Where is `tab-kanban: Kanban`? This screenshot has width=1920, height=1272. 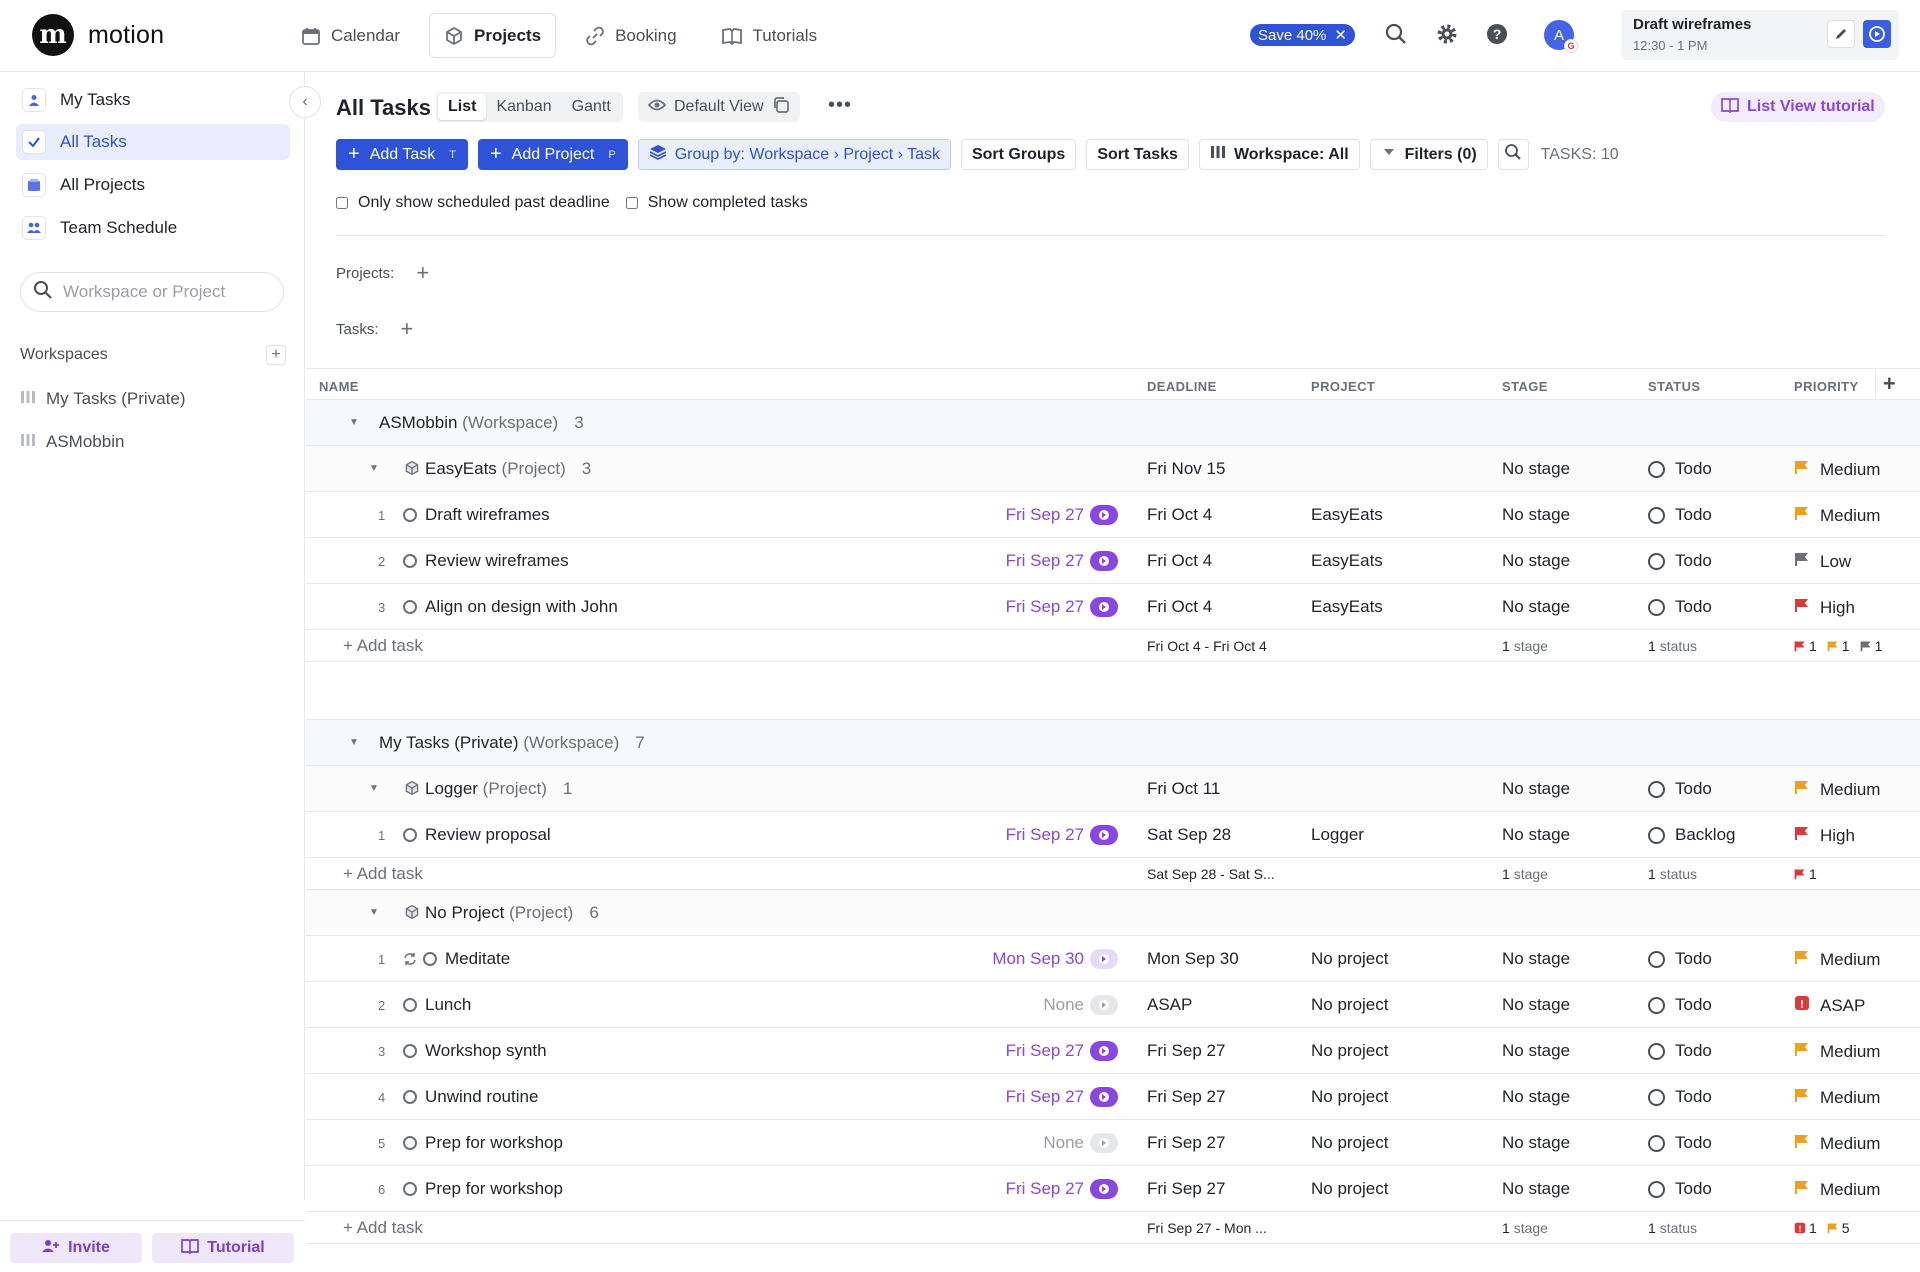 tab-kanban: Kanban is located at coordinates (523, 107).